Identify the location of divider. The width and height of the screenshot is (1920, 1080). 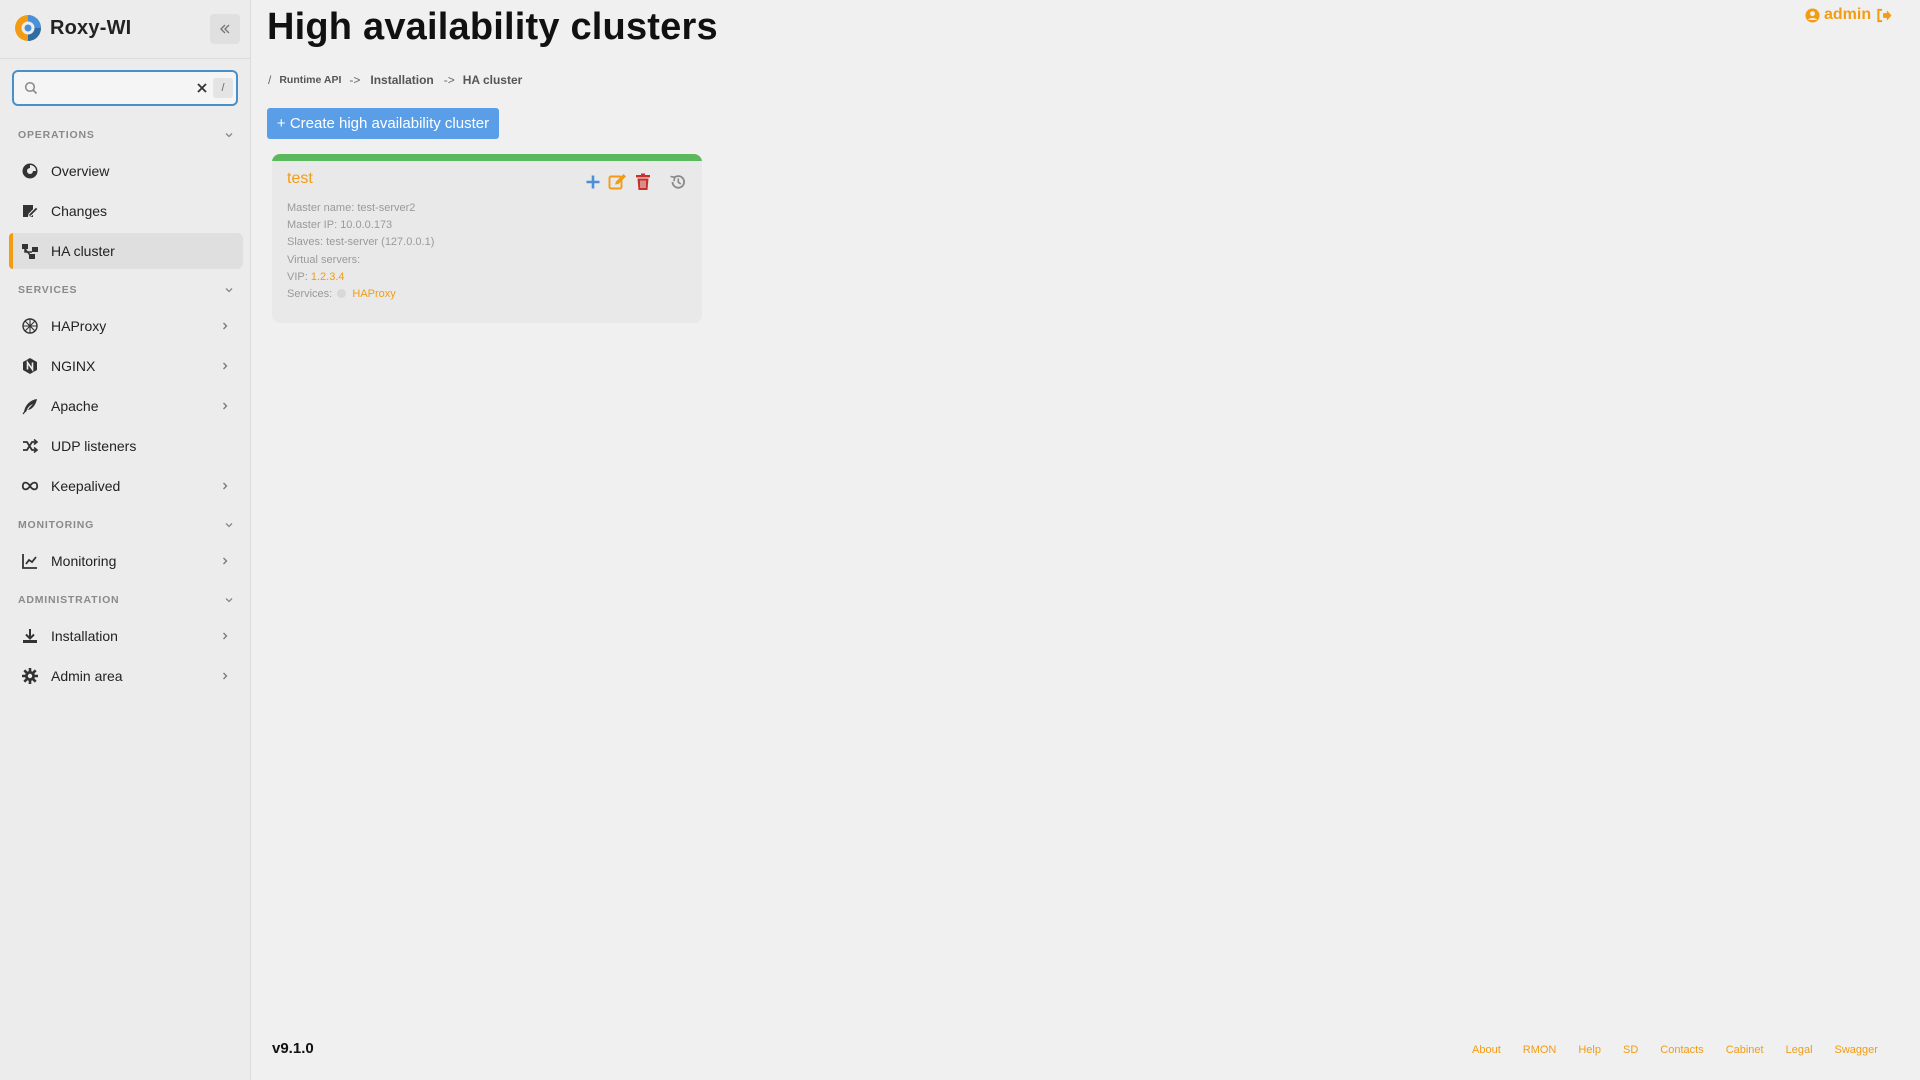
(125, 58).